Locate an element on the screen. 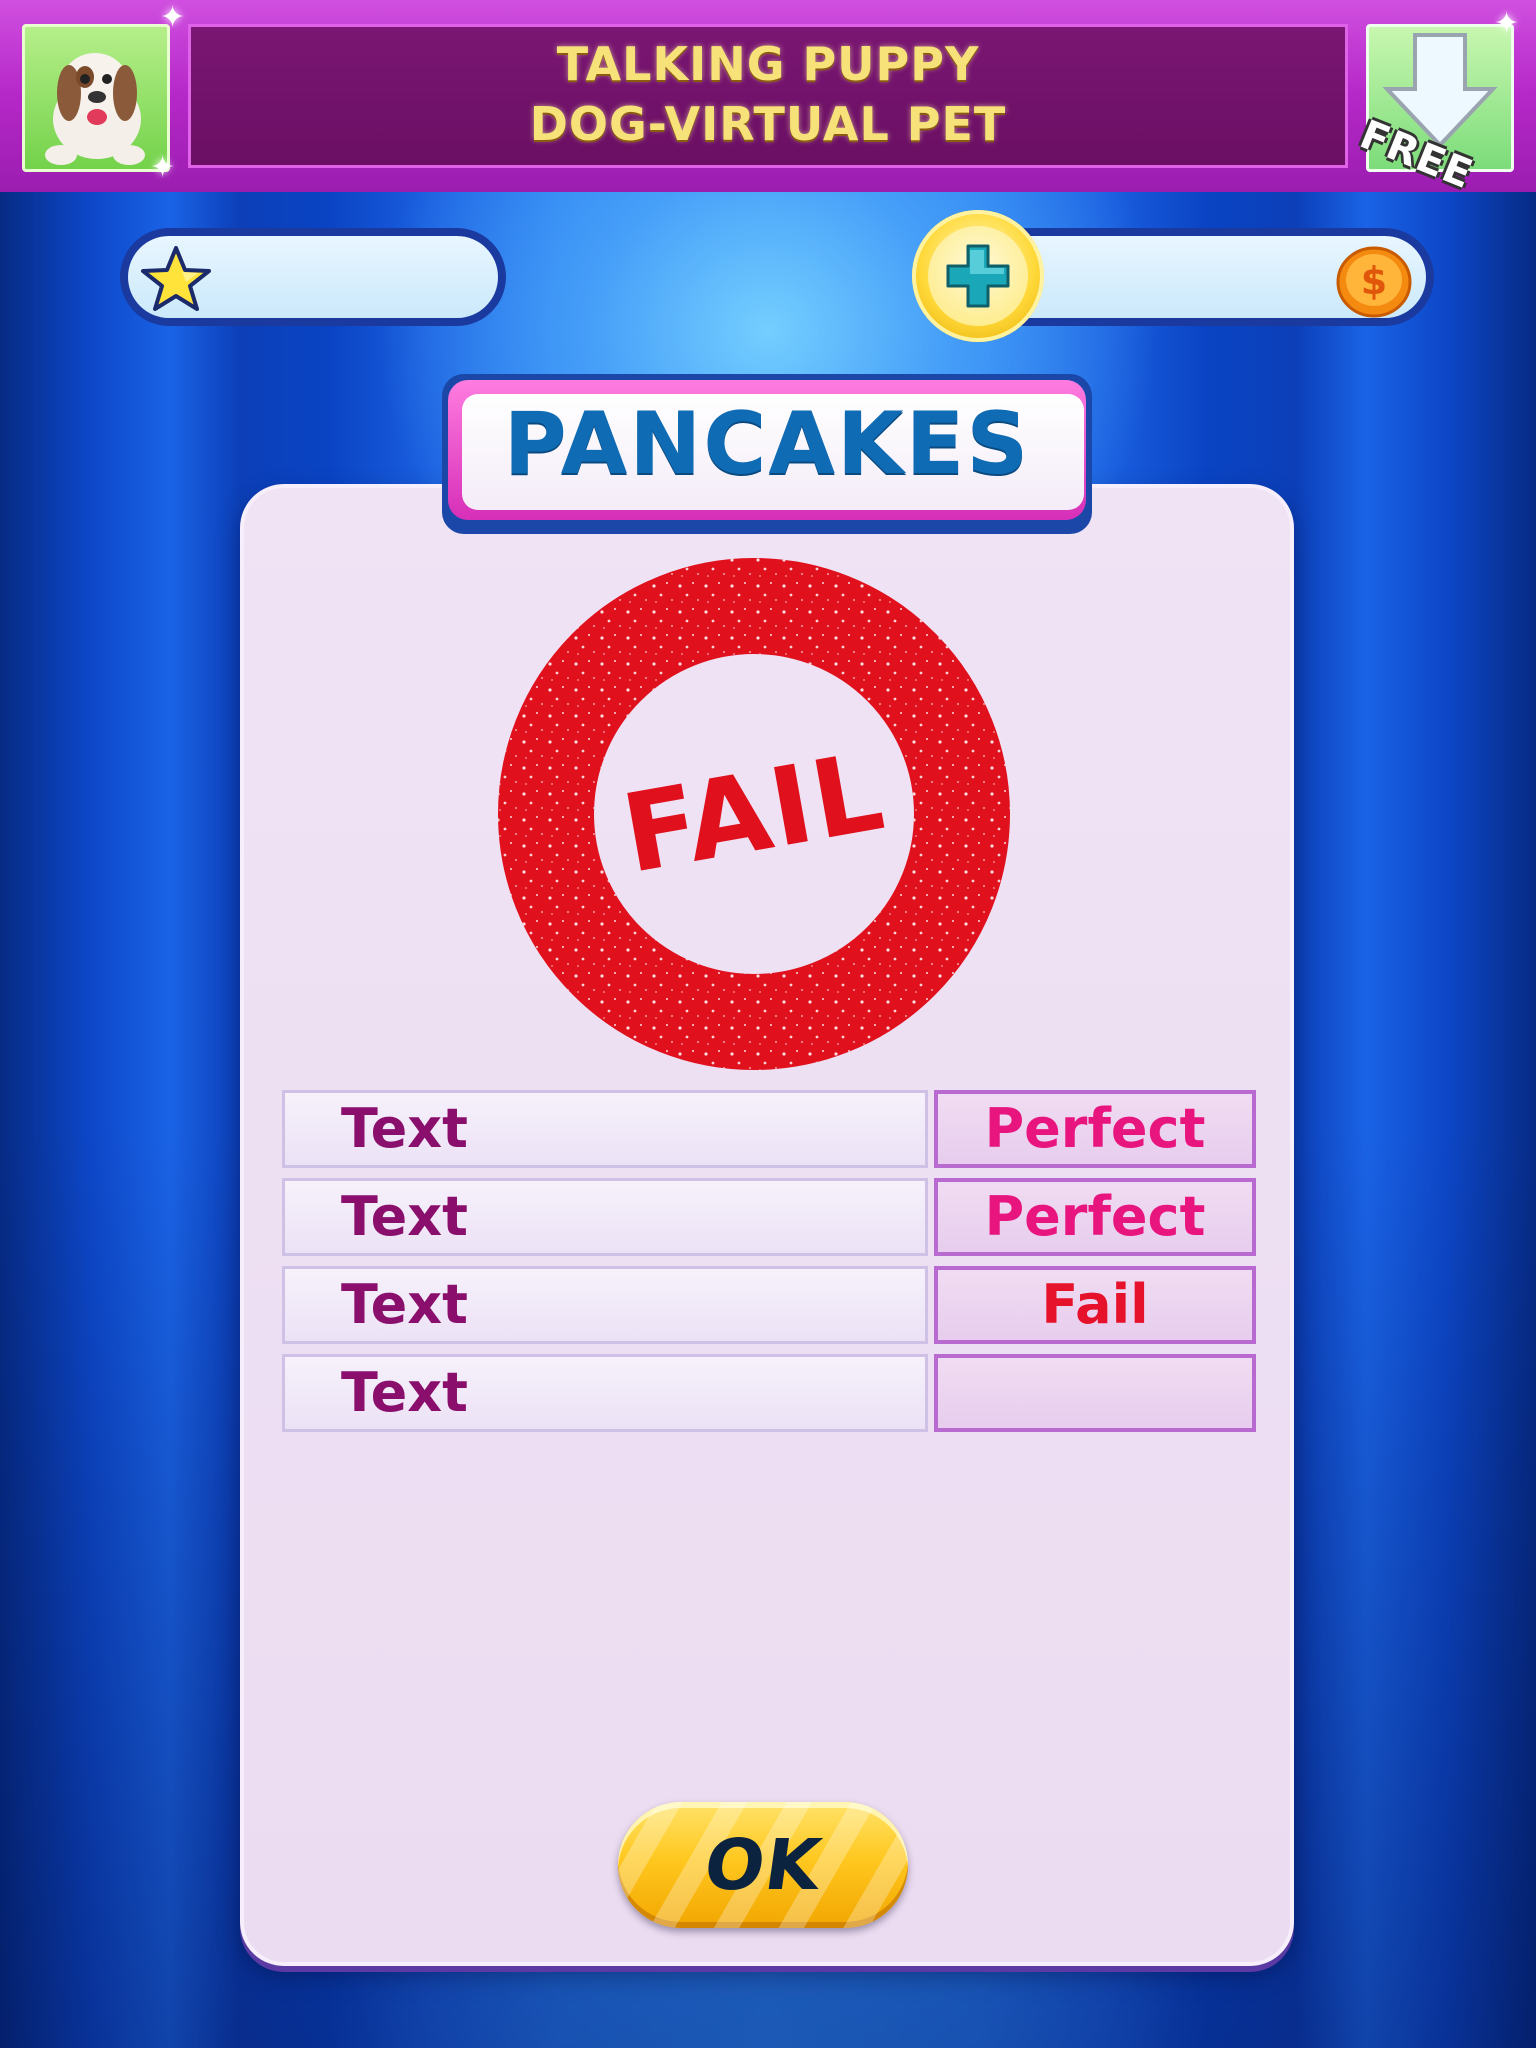 The image size is (1536, 2048). plus-icon is located at coordinates (978, 276).